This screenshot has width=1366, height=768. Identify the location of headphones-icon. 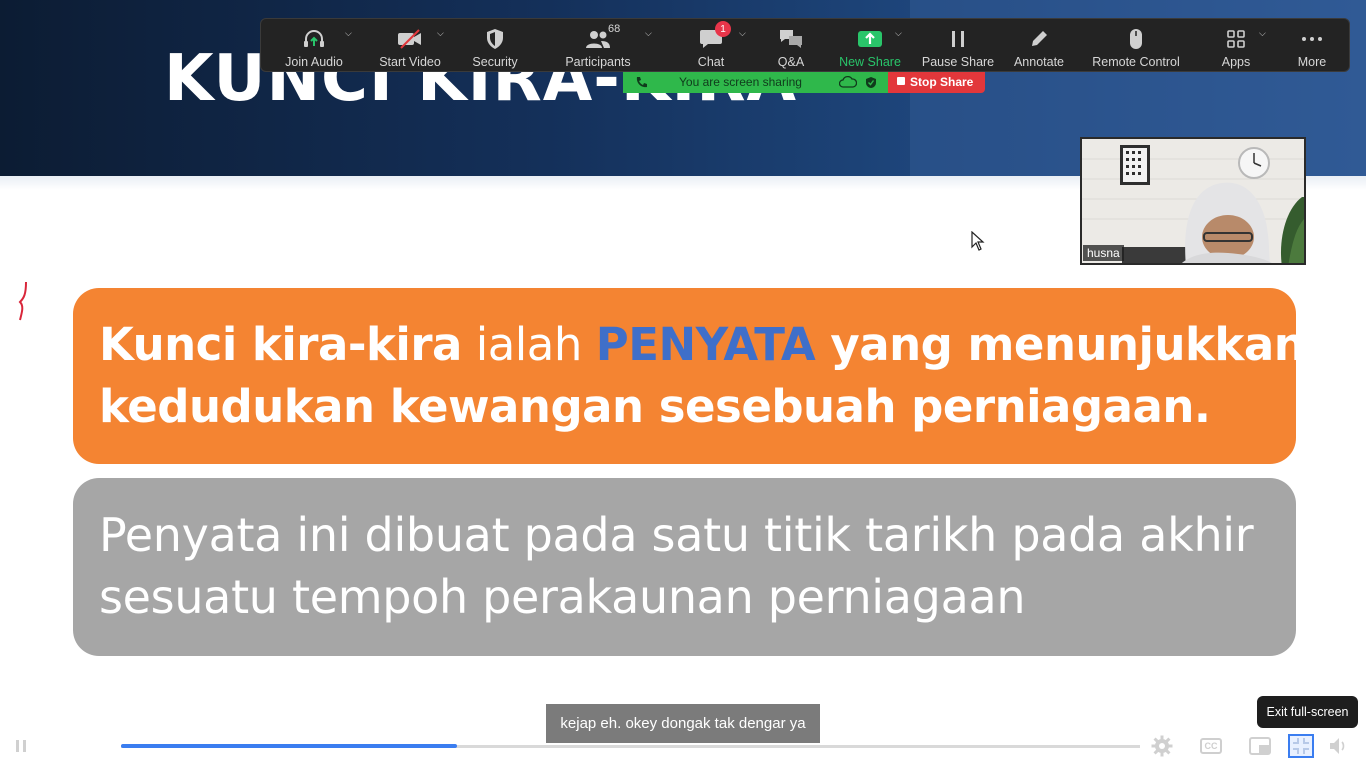
(314, 39).